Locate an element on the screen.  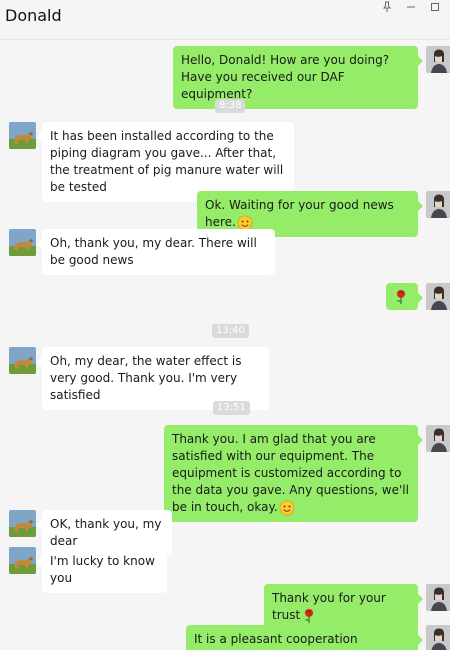
timestamp: 13:51 is located at coordinates (231, 408).